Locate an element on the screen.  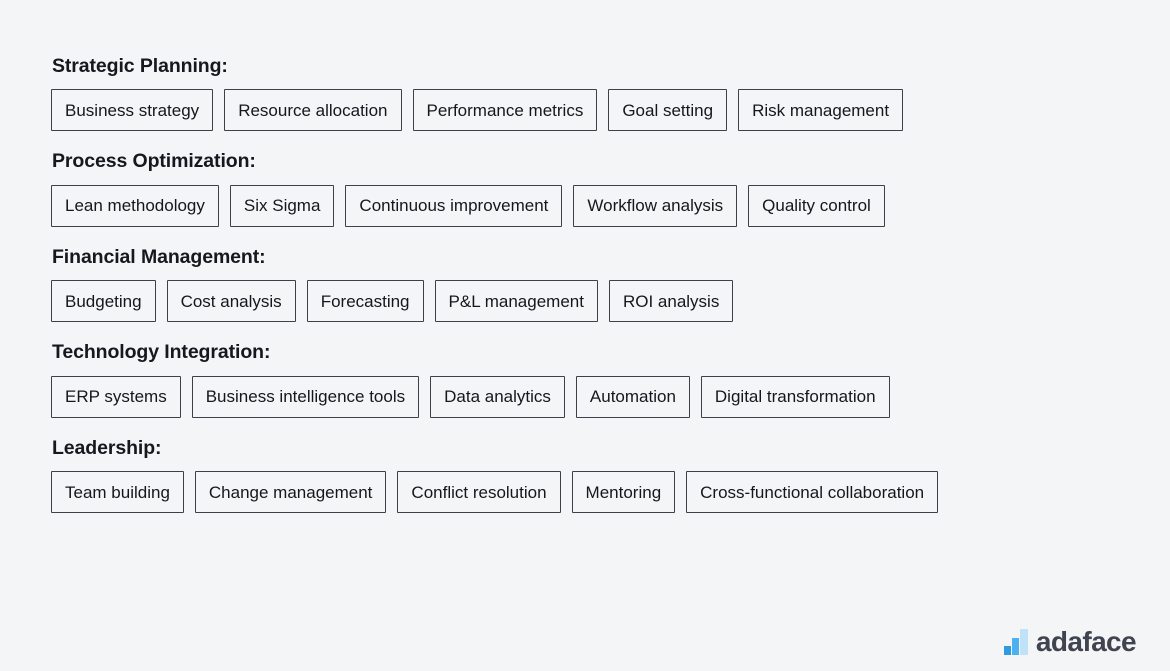
chip: Forecasting is located at coordinates (365, 301).